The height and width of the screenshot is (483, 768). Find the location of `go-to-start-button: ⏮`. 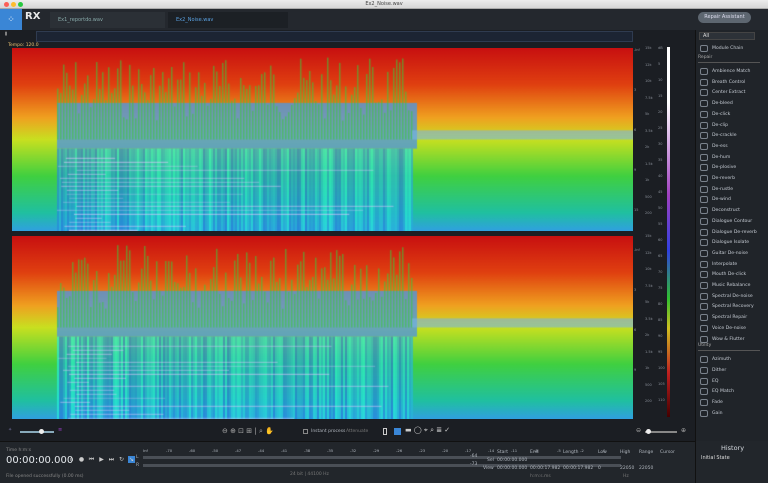

go-to-start-button: ⏮ is located at coordinates (91, 459).